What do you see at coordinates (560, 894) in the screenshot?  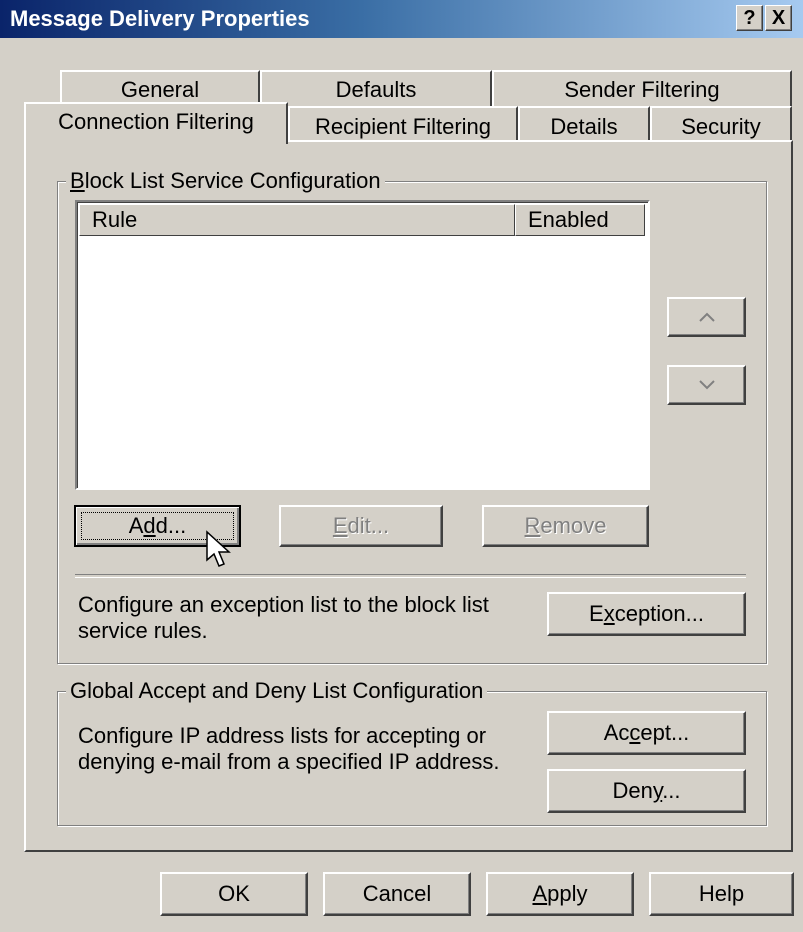 I see `apply-button: Apply` at bounding box center [560, 894].